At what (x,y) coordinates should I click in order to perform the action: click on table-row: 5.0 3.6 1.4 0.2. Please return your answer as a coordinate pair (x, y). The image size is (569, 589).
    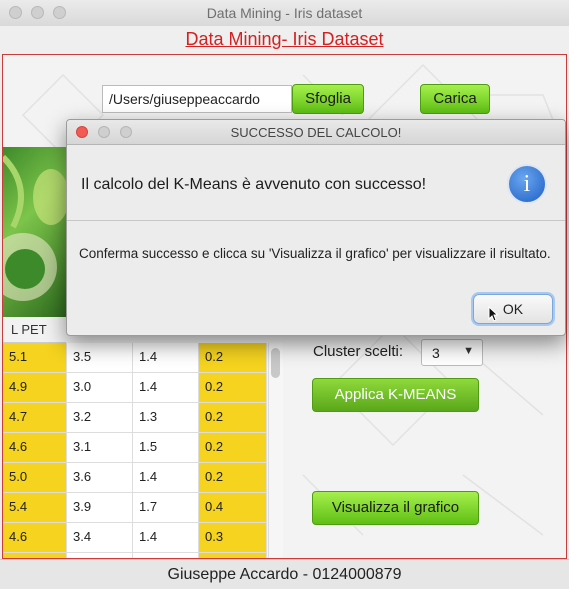
    Looking at the image, I should click on (135, 478).